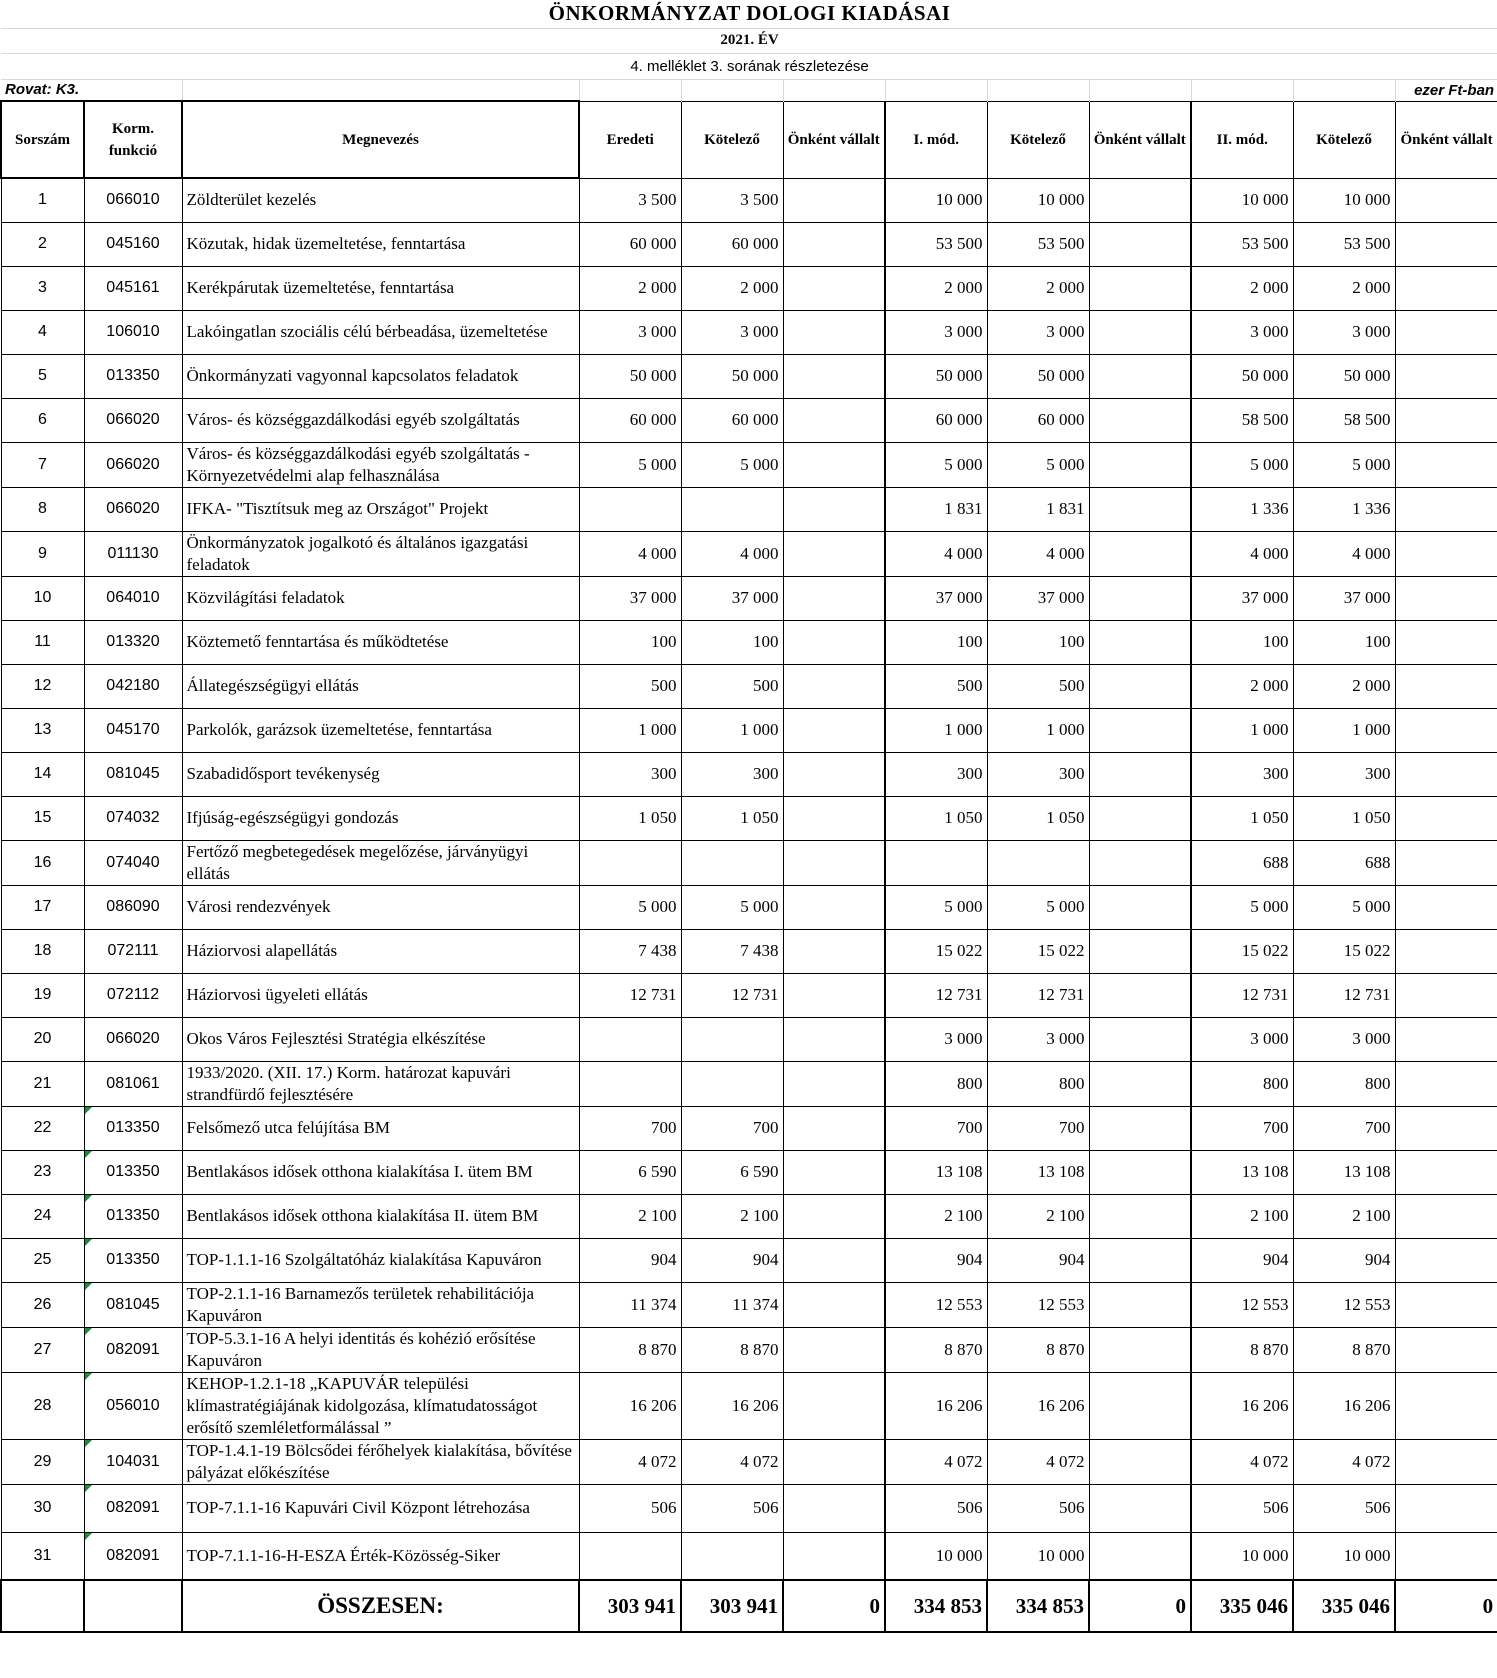 The width and height of the screenshot is (1497, 1678). Describe the element at coordinates (1344, 1172) in the screenshot. I see `cell-kotelezo-3: 13 108` at that location.